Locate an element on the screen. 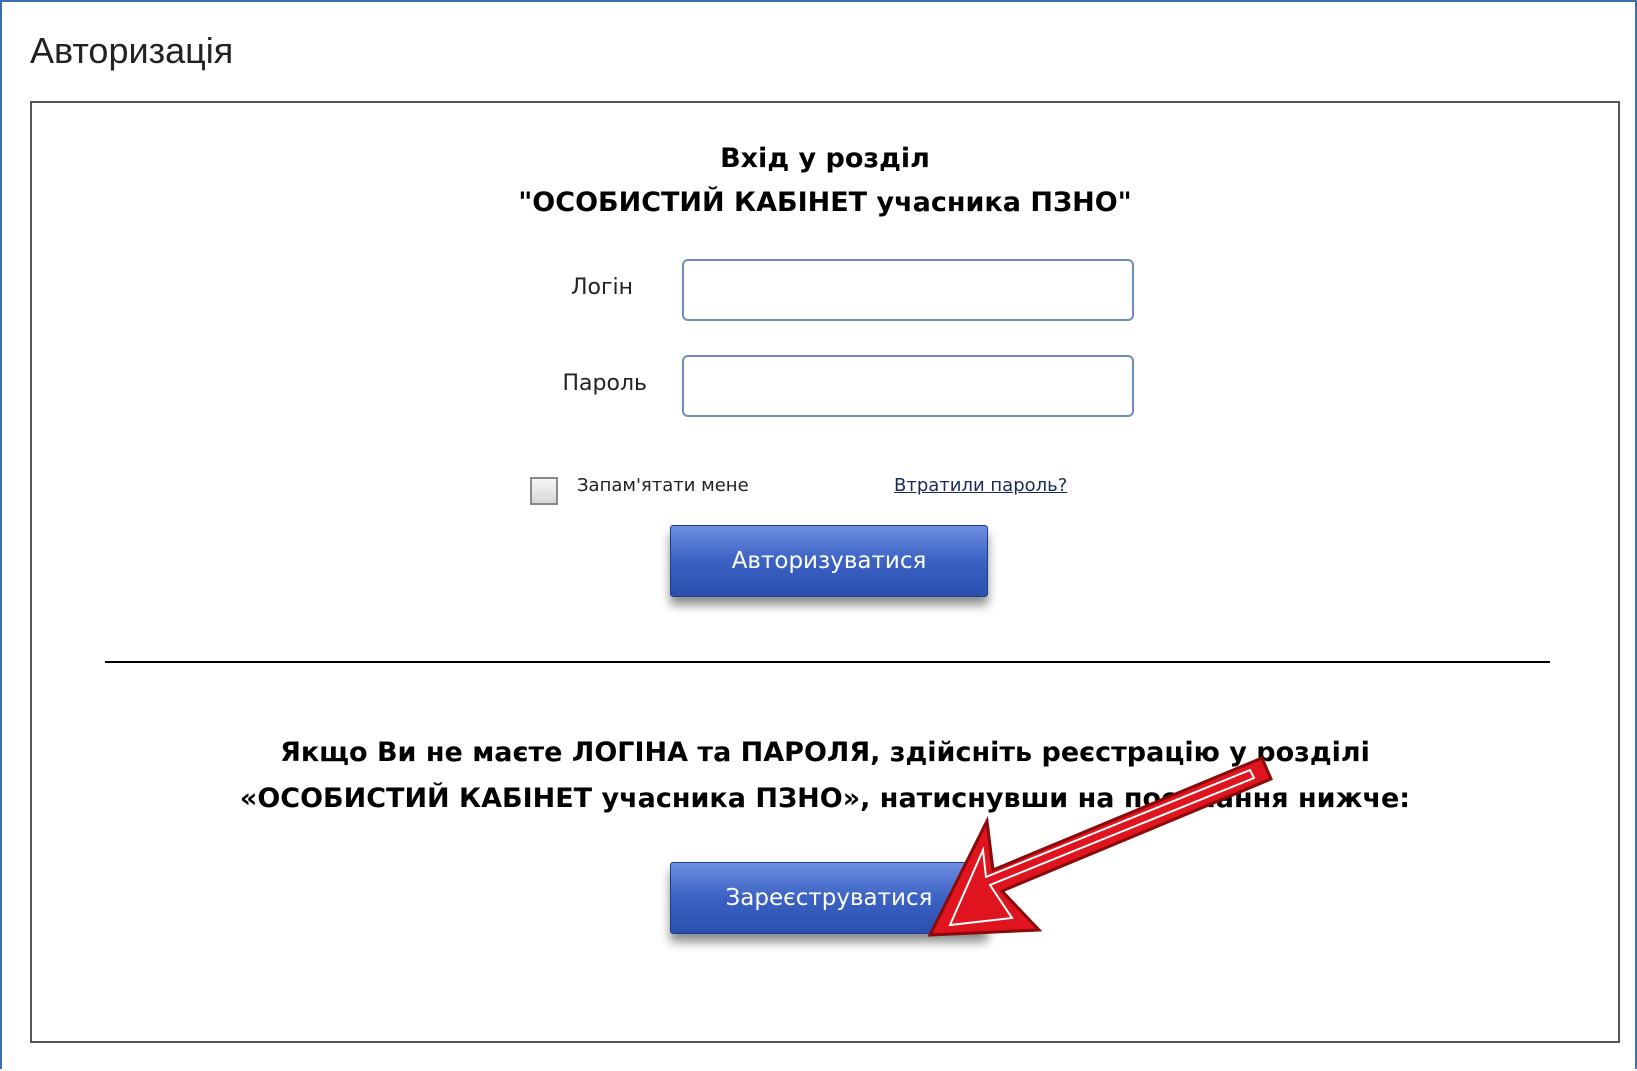 This screenshot has width=1637, height=1071. password-label: Пароль is located at coordinates (604, 383).